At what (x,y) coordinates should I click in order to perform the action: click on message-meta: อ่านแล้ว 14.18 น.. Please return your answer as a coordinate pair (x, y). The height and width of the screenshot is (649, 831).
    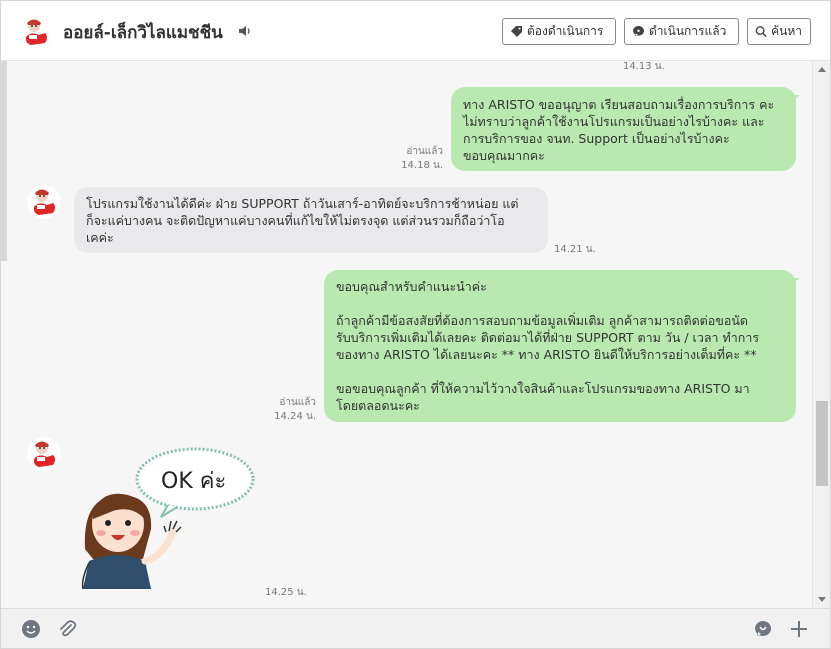
    Looking at the image, I should click on (418, 159).